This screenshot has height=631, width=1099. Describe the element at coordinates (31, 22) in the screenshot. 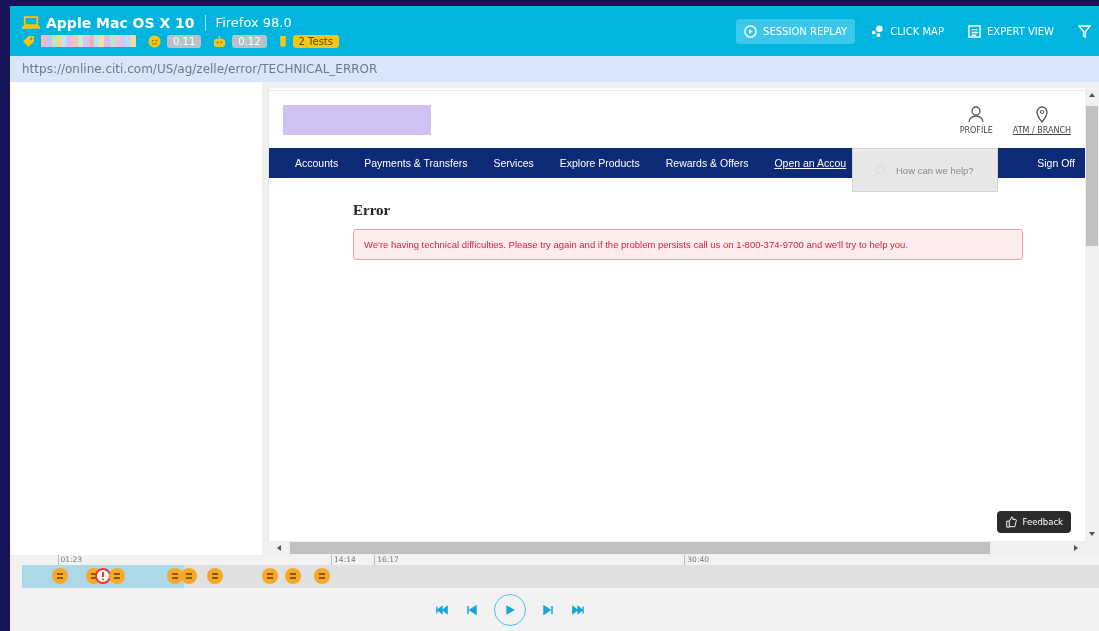

I see `laptop-icon` at that location.